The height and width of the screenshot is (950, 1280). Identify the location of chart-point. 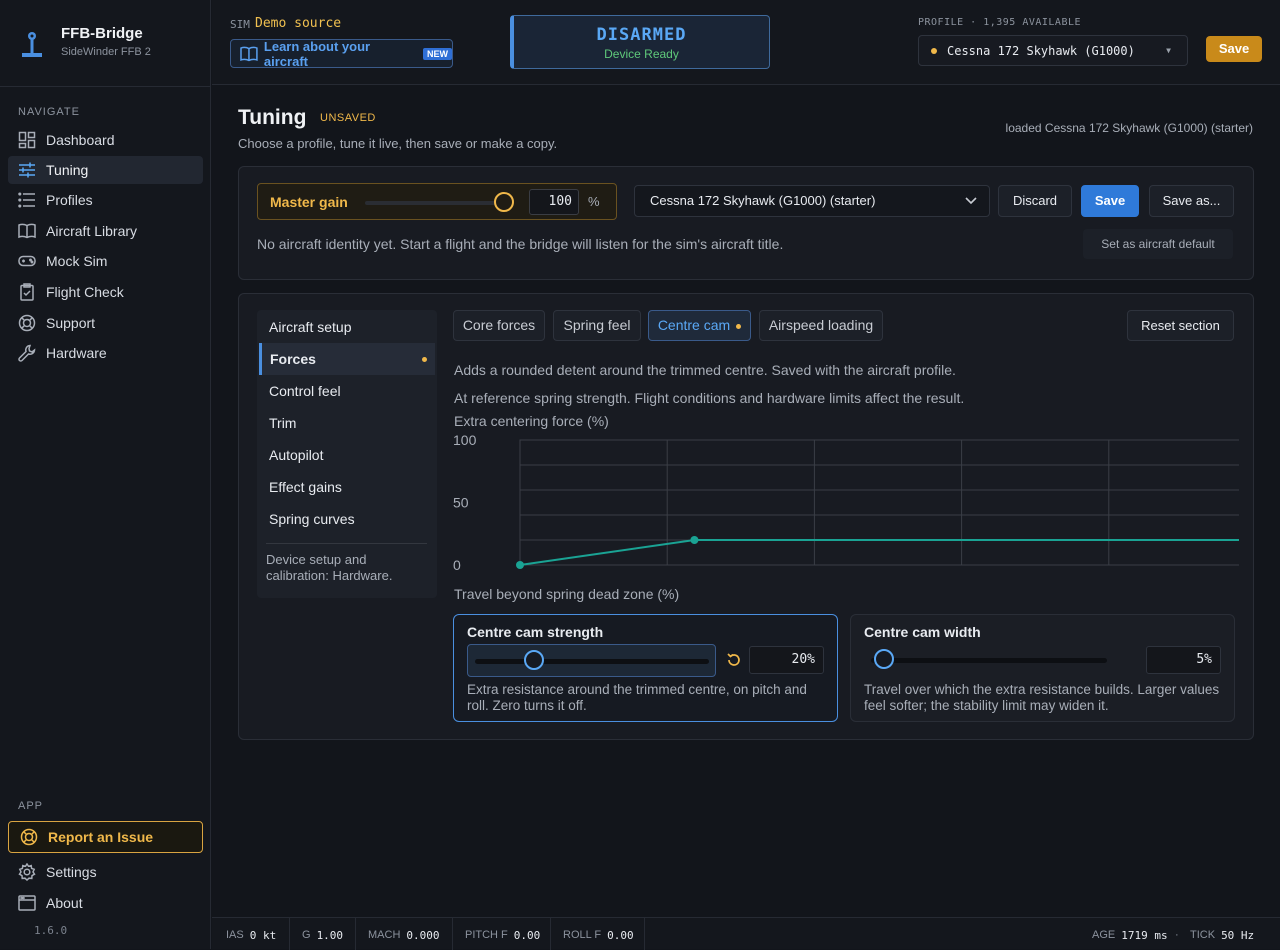
(520, 565).